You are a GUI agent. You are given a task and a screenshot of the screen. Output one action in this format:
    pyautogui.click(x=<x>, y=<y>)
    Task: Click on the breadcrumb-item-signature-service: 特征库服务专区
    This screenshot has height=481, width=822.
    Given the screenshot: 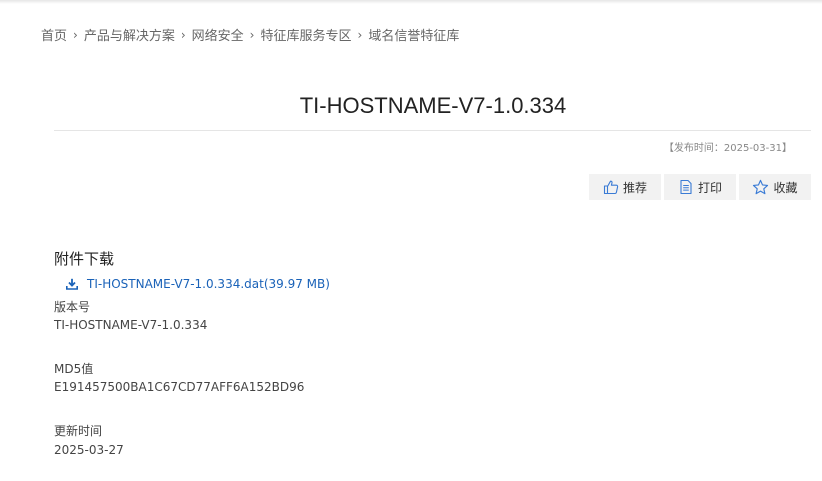 What is the action you would take?
    pyautogui.click(x=305, y=34)
    